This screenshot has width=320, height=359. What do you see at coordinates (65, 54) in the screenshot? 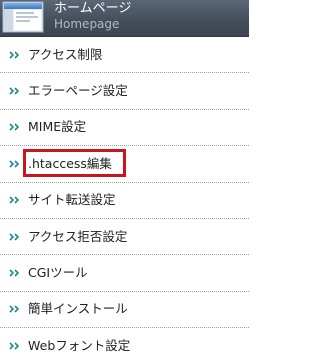
I see `menu-item-label: アクセス制限` at bounding box center [65, 54].